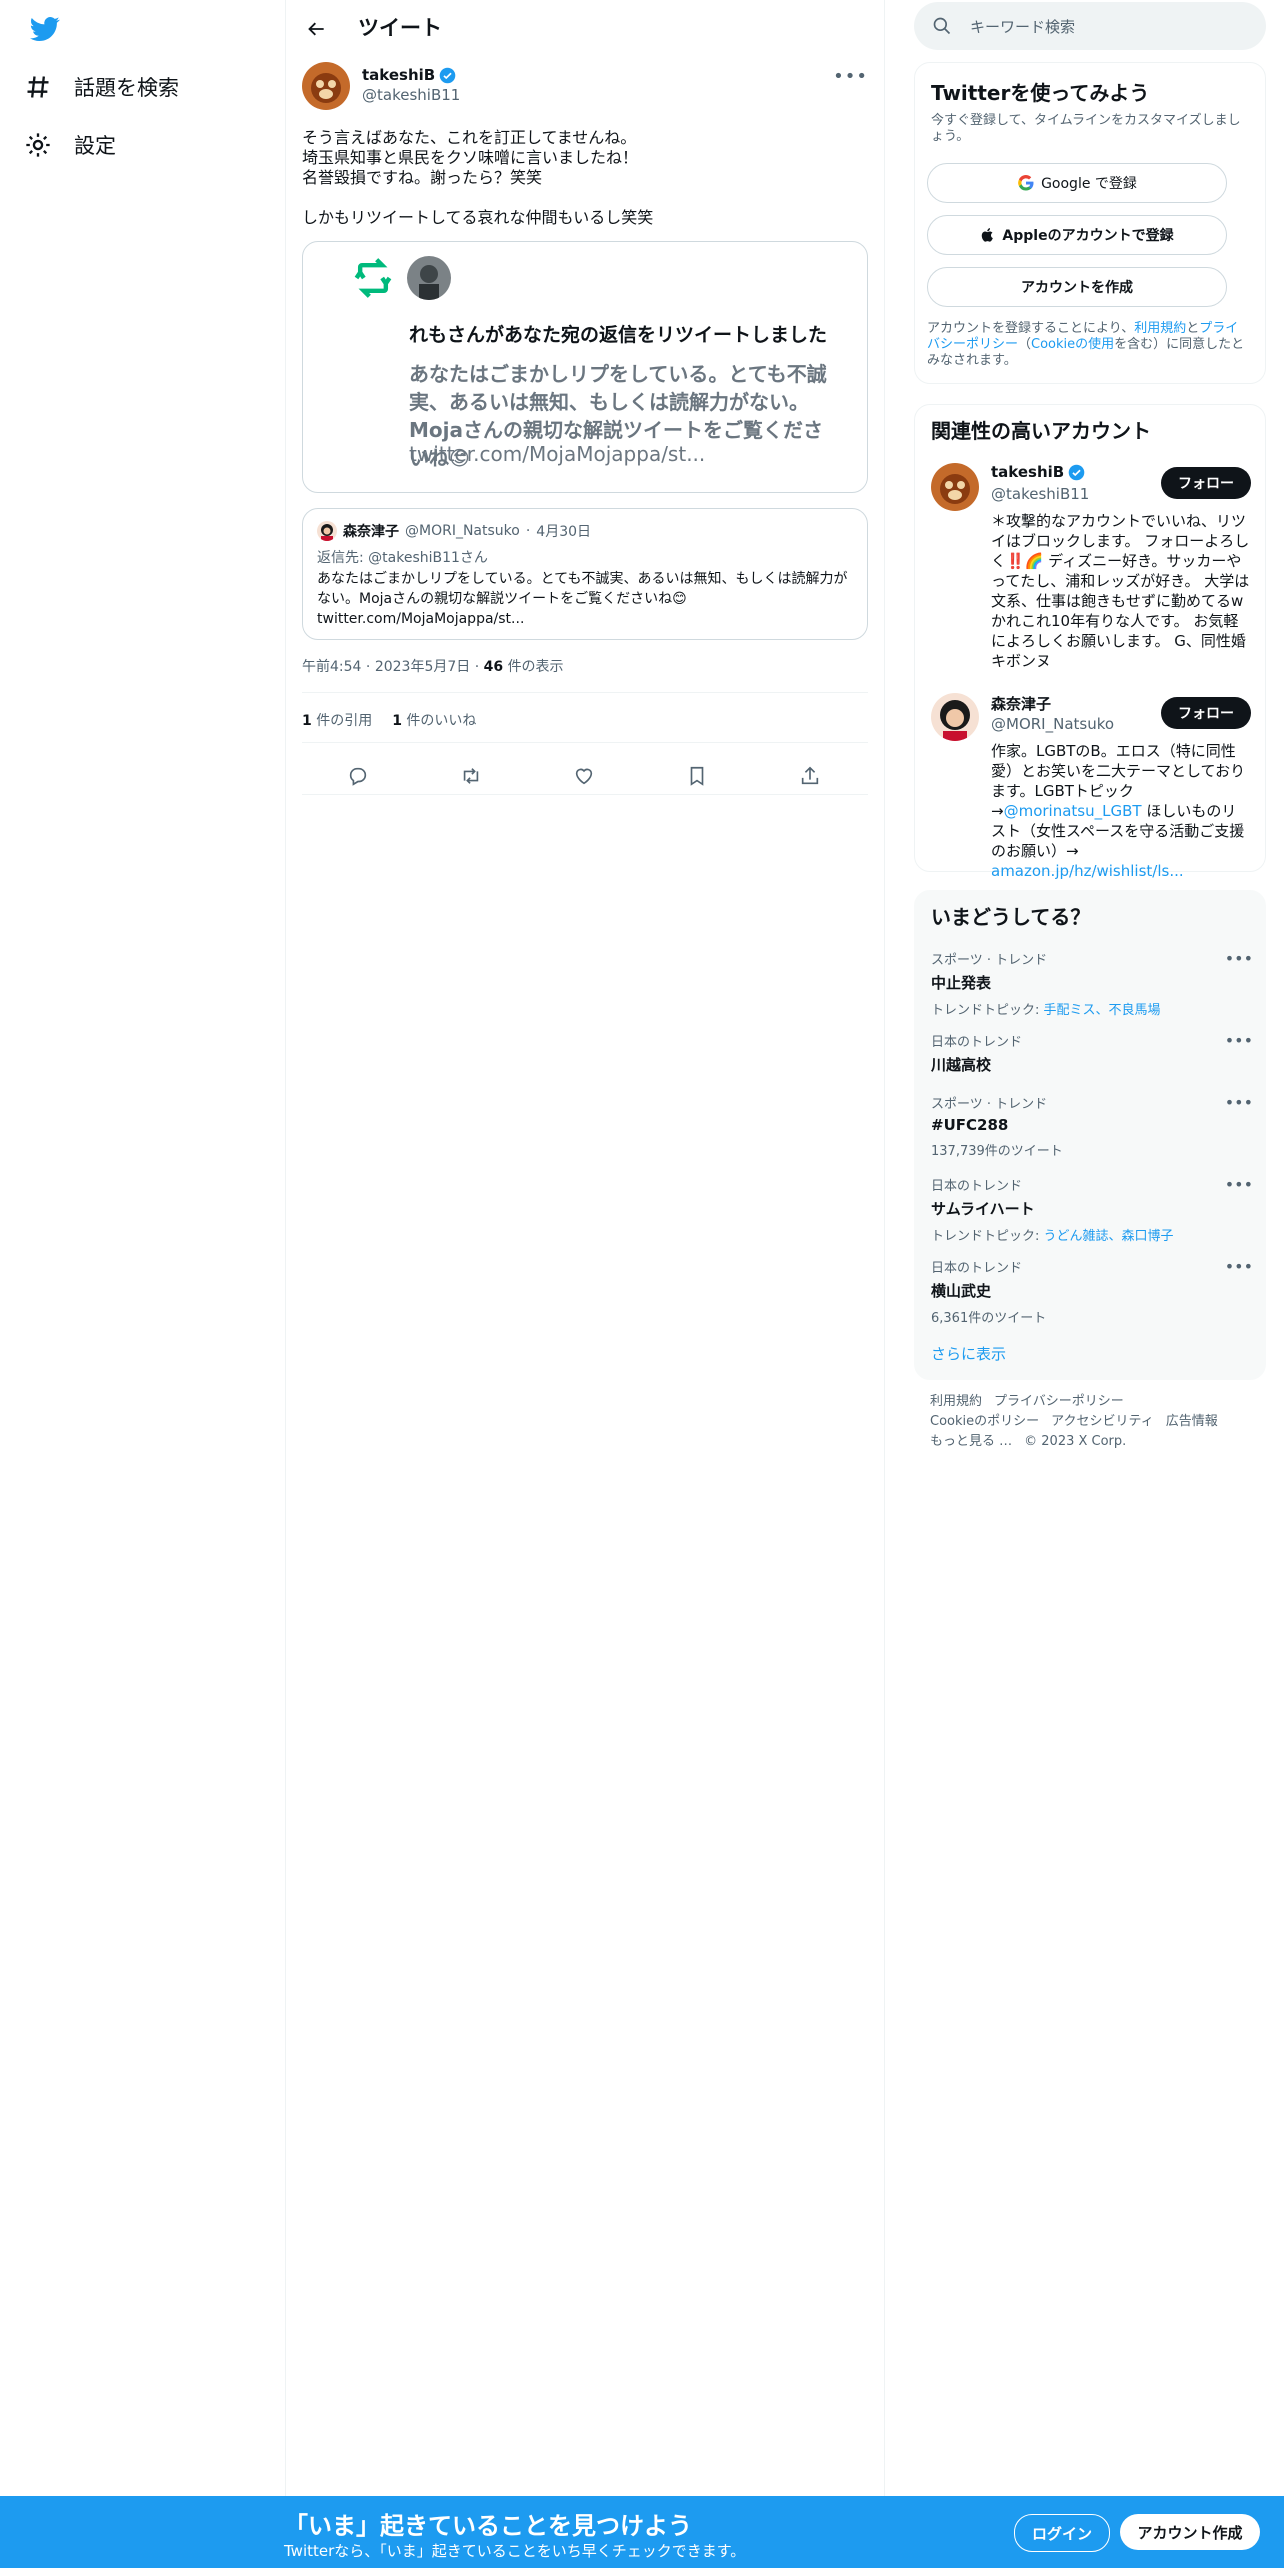  I want to click on account-handle: @takeshiB11, so click(1040, 494).